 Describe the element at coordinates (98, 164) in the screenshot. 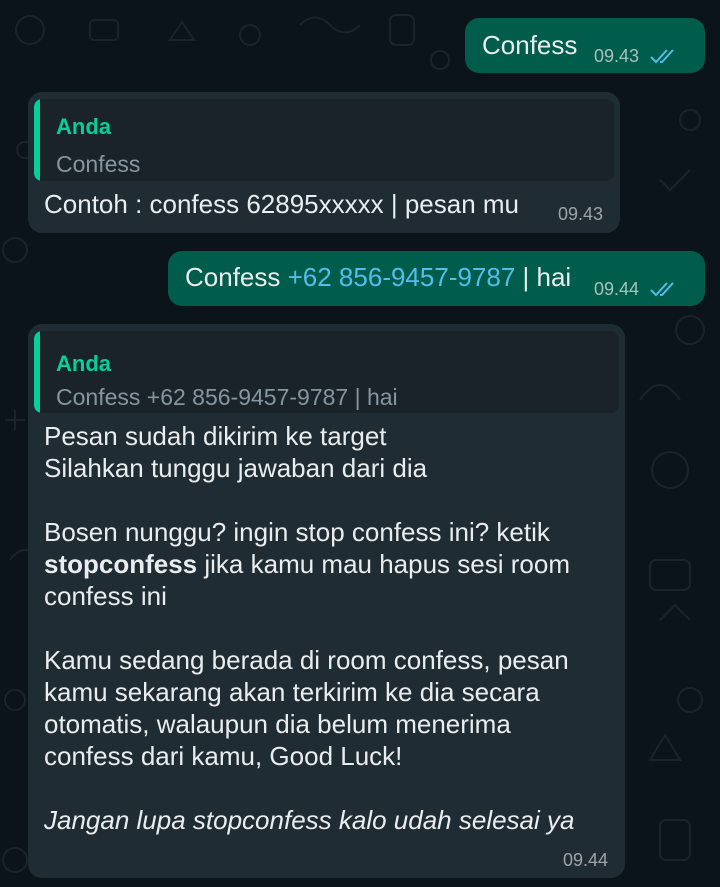

I see `quote-text: Confess` at that location.